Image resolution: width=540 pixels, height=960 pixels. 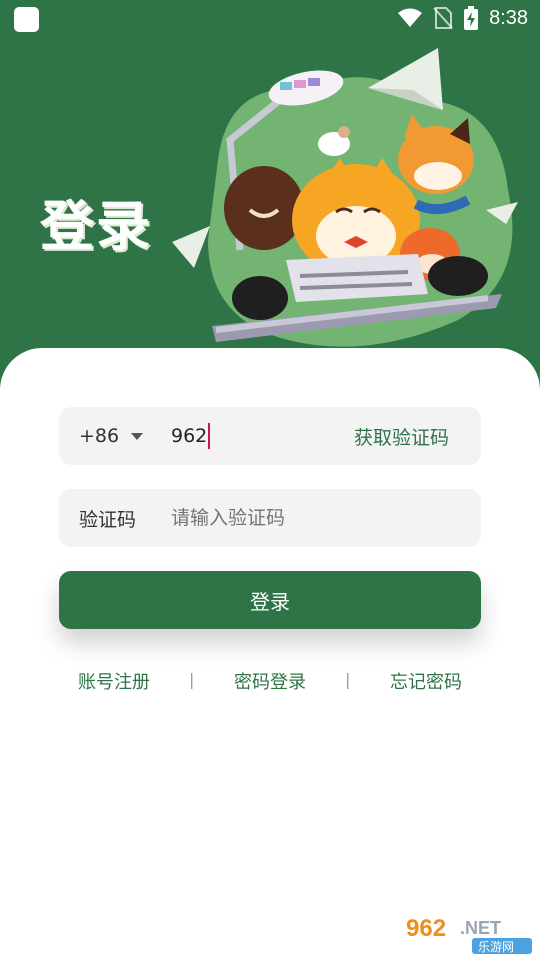 I want to click on login-button: 登录, so click(x=270, y=600).